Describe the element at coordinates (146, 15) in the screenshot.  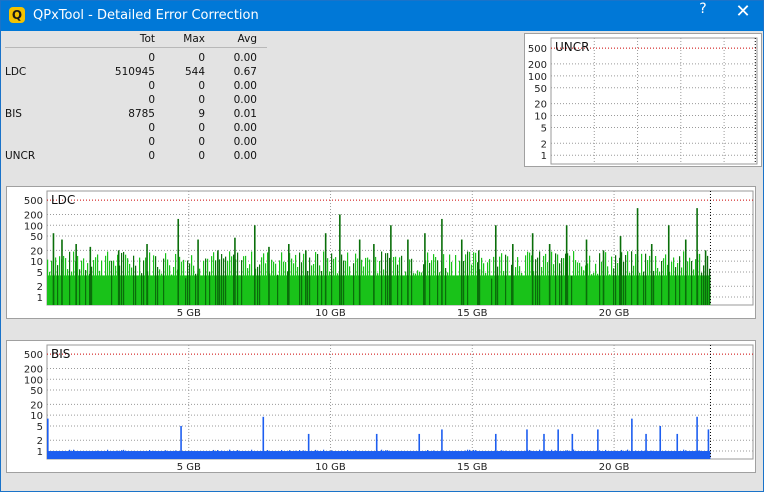
I see `window-title: QPxTool - Detailed Error Correction` at that location.